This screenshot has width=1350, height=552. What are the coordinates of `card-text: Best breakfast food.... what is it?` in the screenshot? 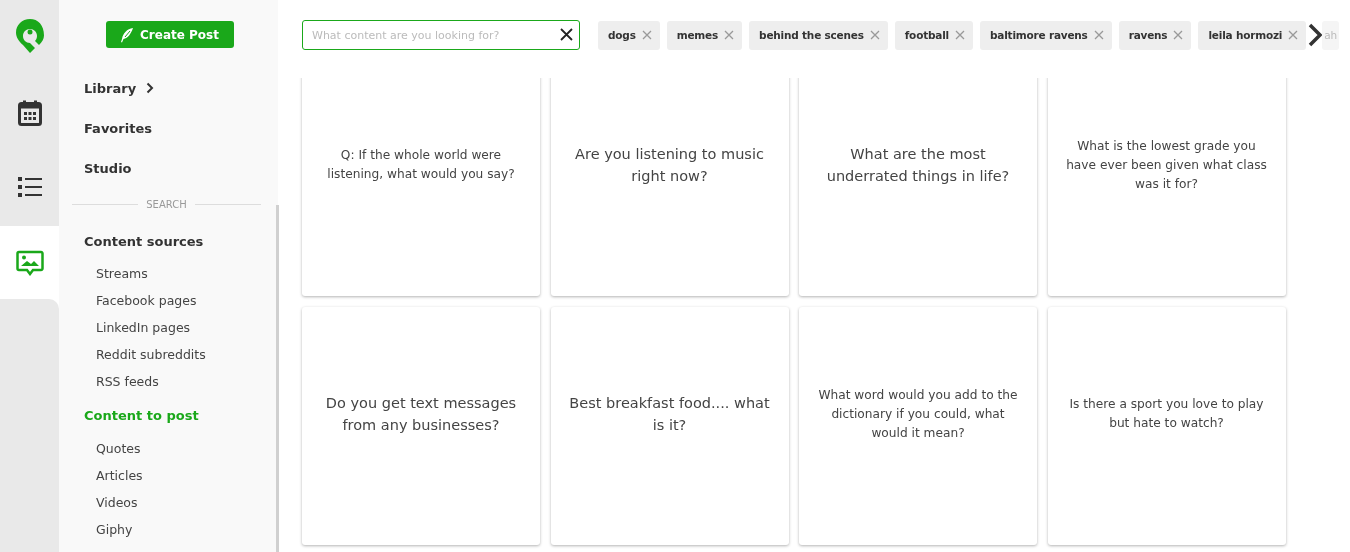 It's located at (669, 414).